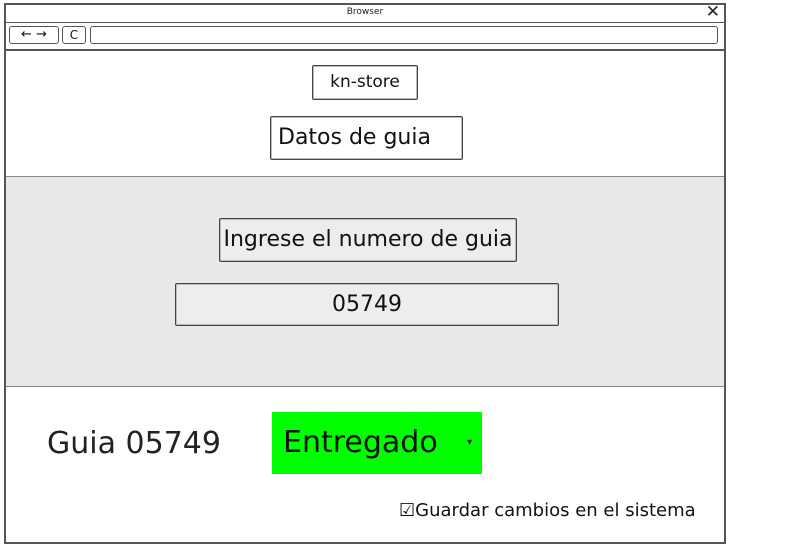 This screenshot has height=548, width=800. Describe the element at coordinates (34, 35) in the screenshot. I see `back-forward-buttons: ← →` at that location.